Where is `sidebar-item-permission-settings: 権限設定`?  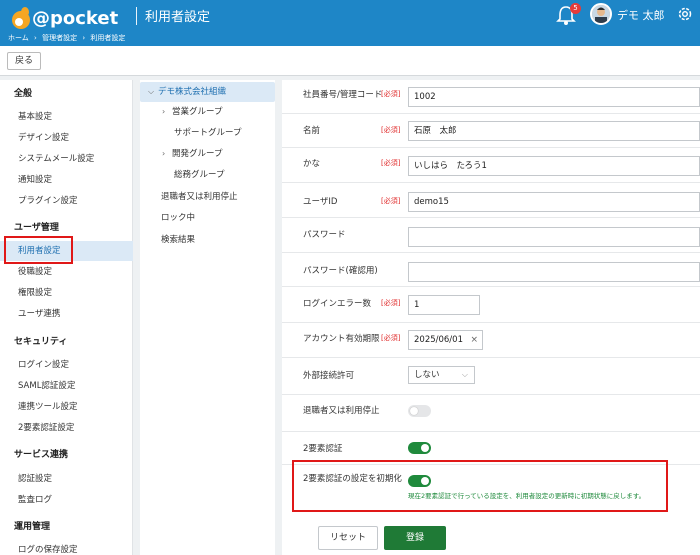 sidebar-item-permission-settings: 権限設定 is located at coordinates (66, 293).